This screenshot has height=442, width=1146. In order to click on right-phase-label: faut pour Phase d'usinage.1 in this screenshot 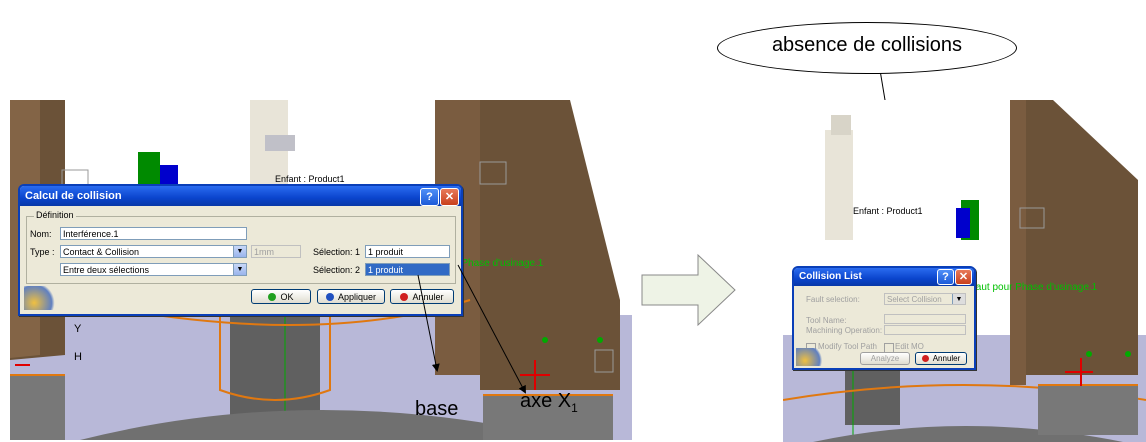, I will do `click(1035, 287)`.